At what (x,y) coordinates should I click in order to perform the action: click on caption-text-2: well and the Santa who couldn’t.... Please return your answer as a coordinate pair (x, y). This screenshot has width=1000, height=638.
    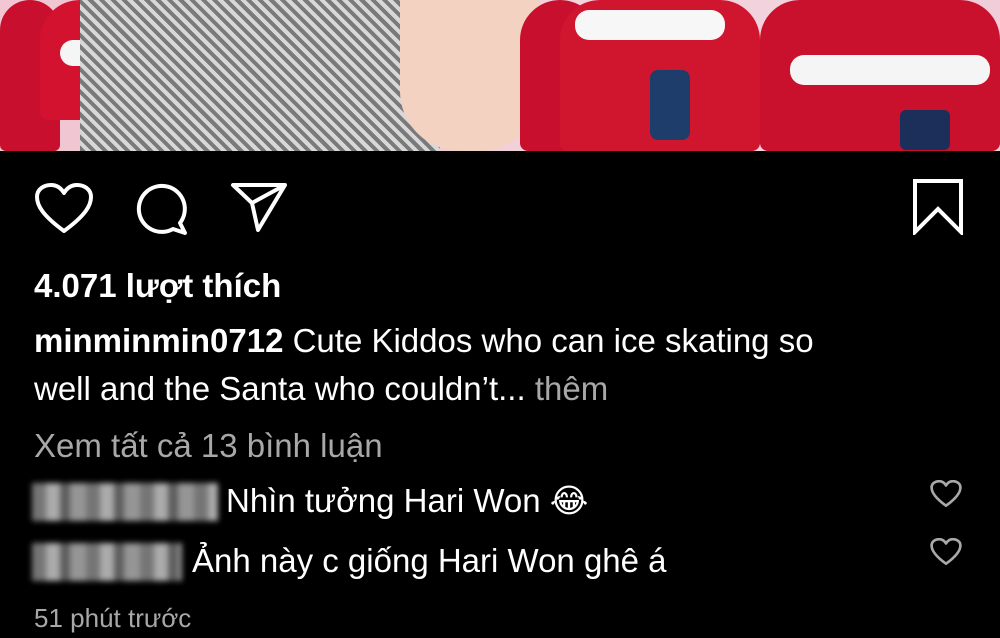
    Looking at the image, I should click on (280, 388).